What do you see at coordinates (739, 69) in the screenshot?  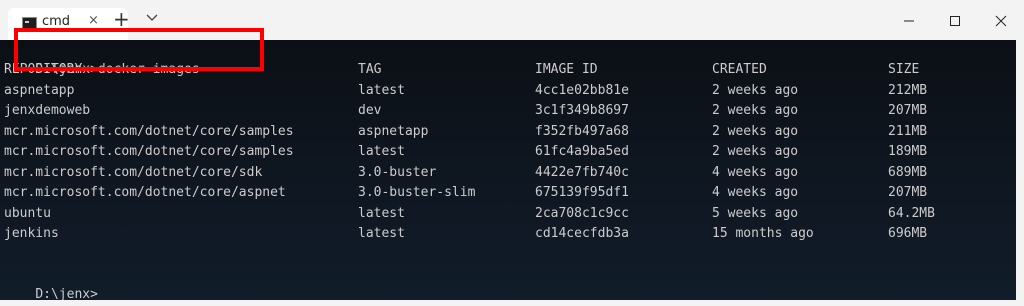 I see `header-created: CREATED` at bounding box center [739, 69].